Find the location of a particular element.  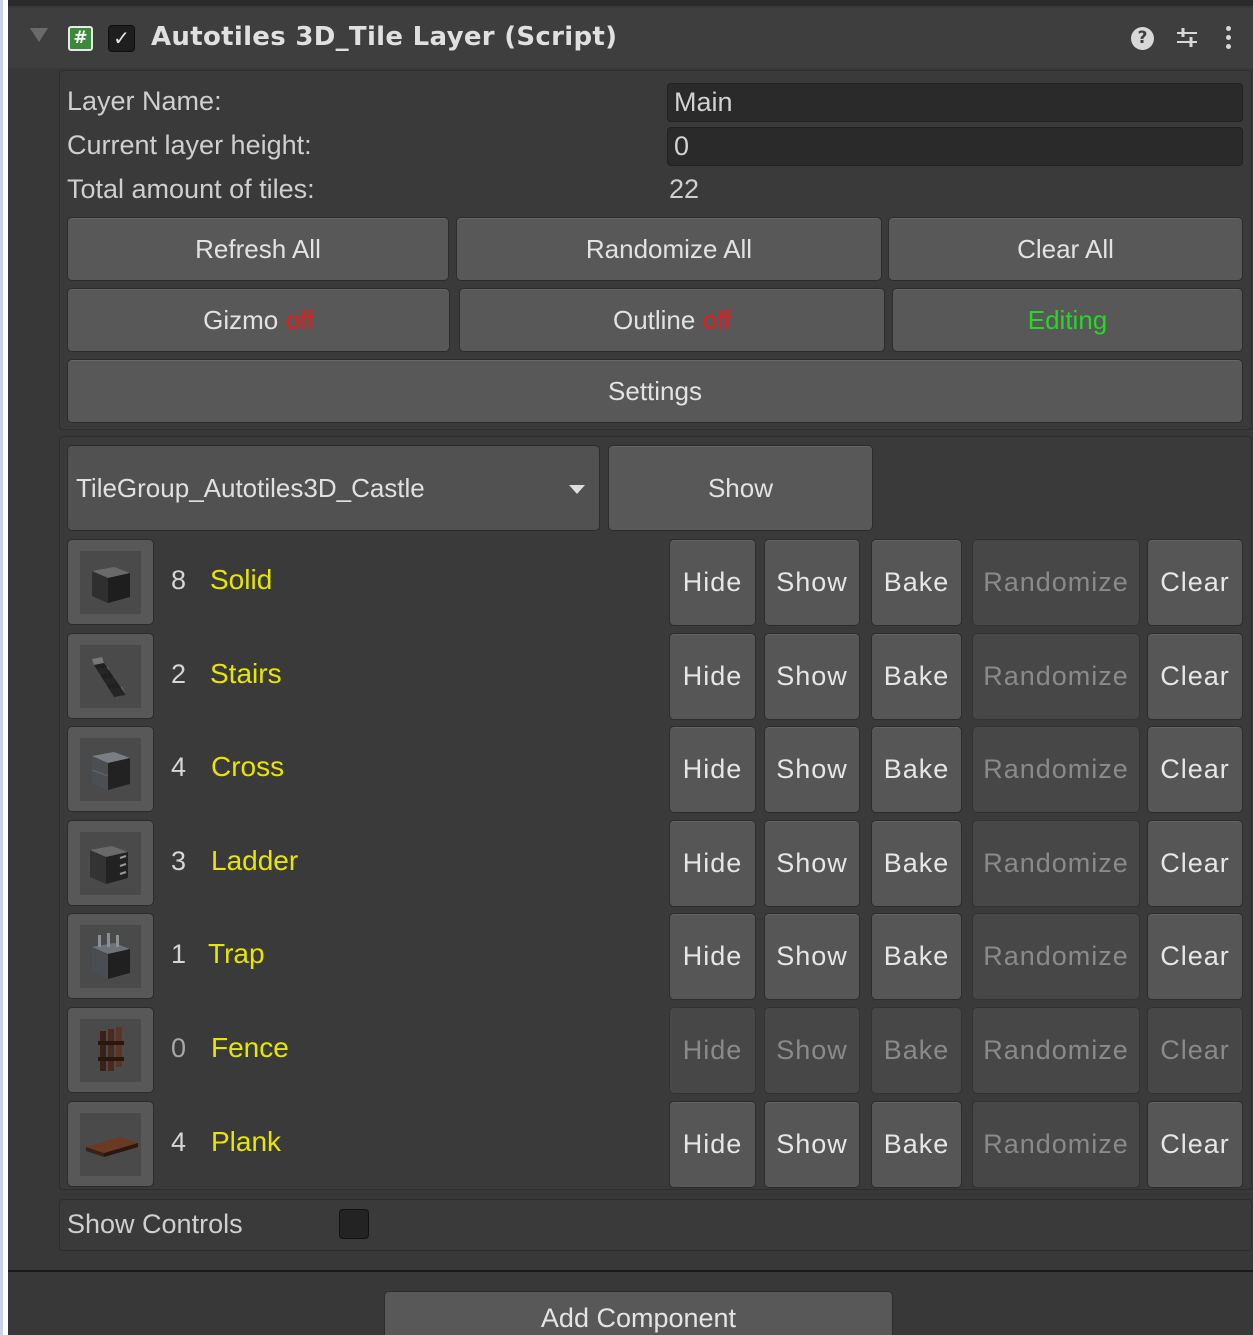

outline-toggle-button: Outline off is located at coordinates (672, 320).